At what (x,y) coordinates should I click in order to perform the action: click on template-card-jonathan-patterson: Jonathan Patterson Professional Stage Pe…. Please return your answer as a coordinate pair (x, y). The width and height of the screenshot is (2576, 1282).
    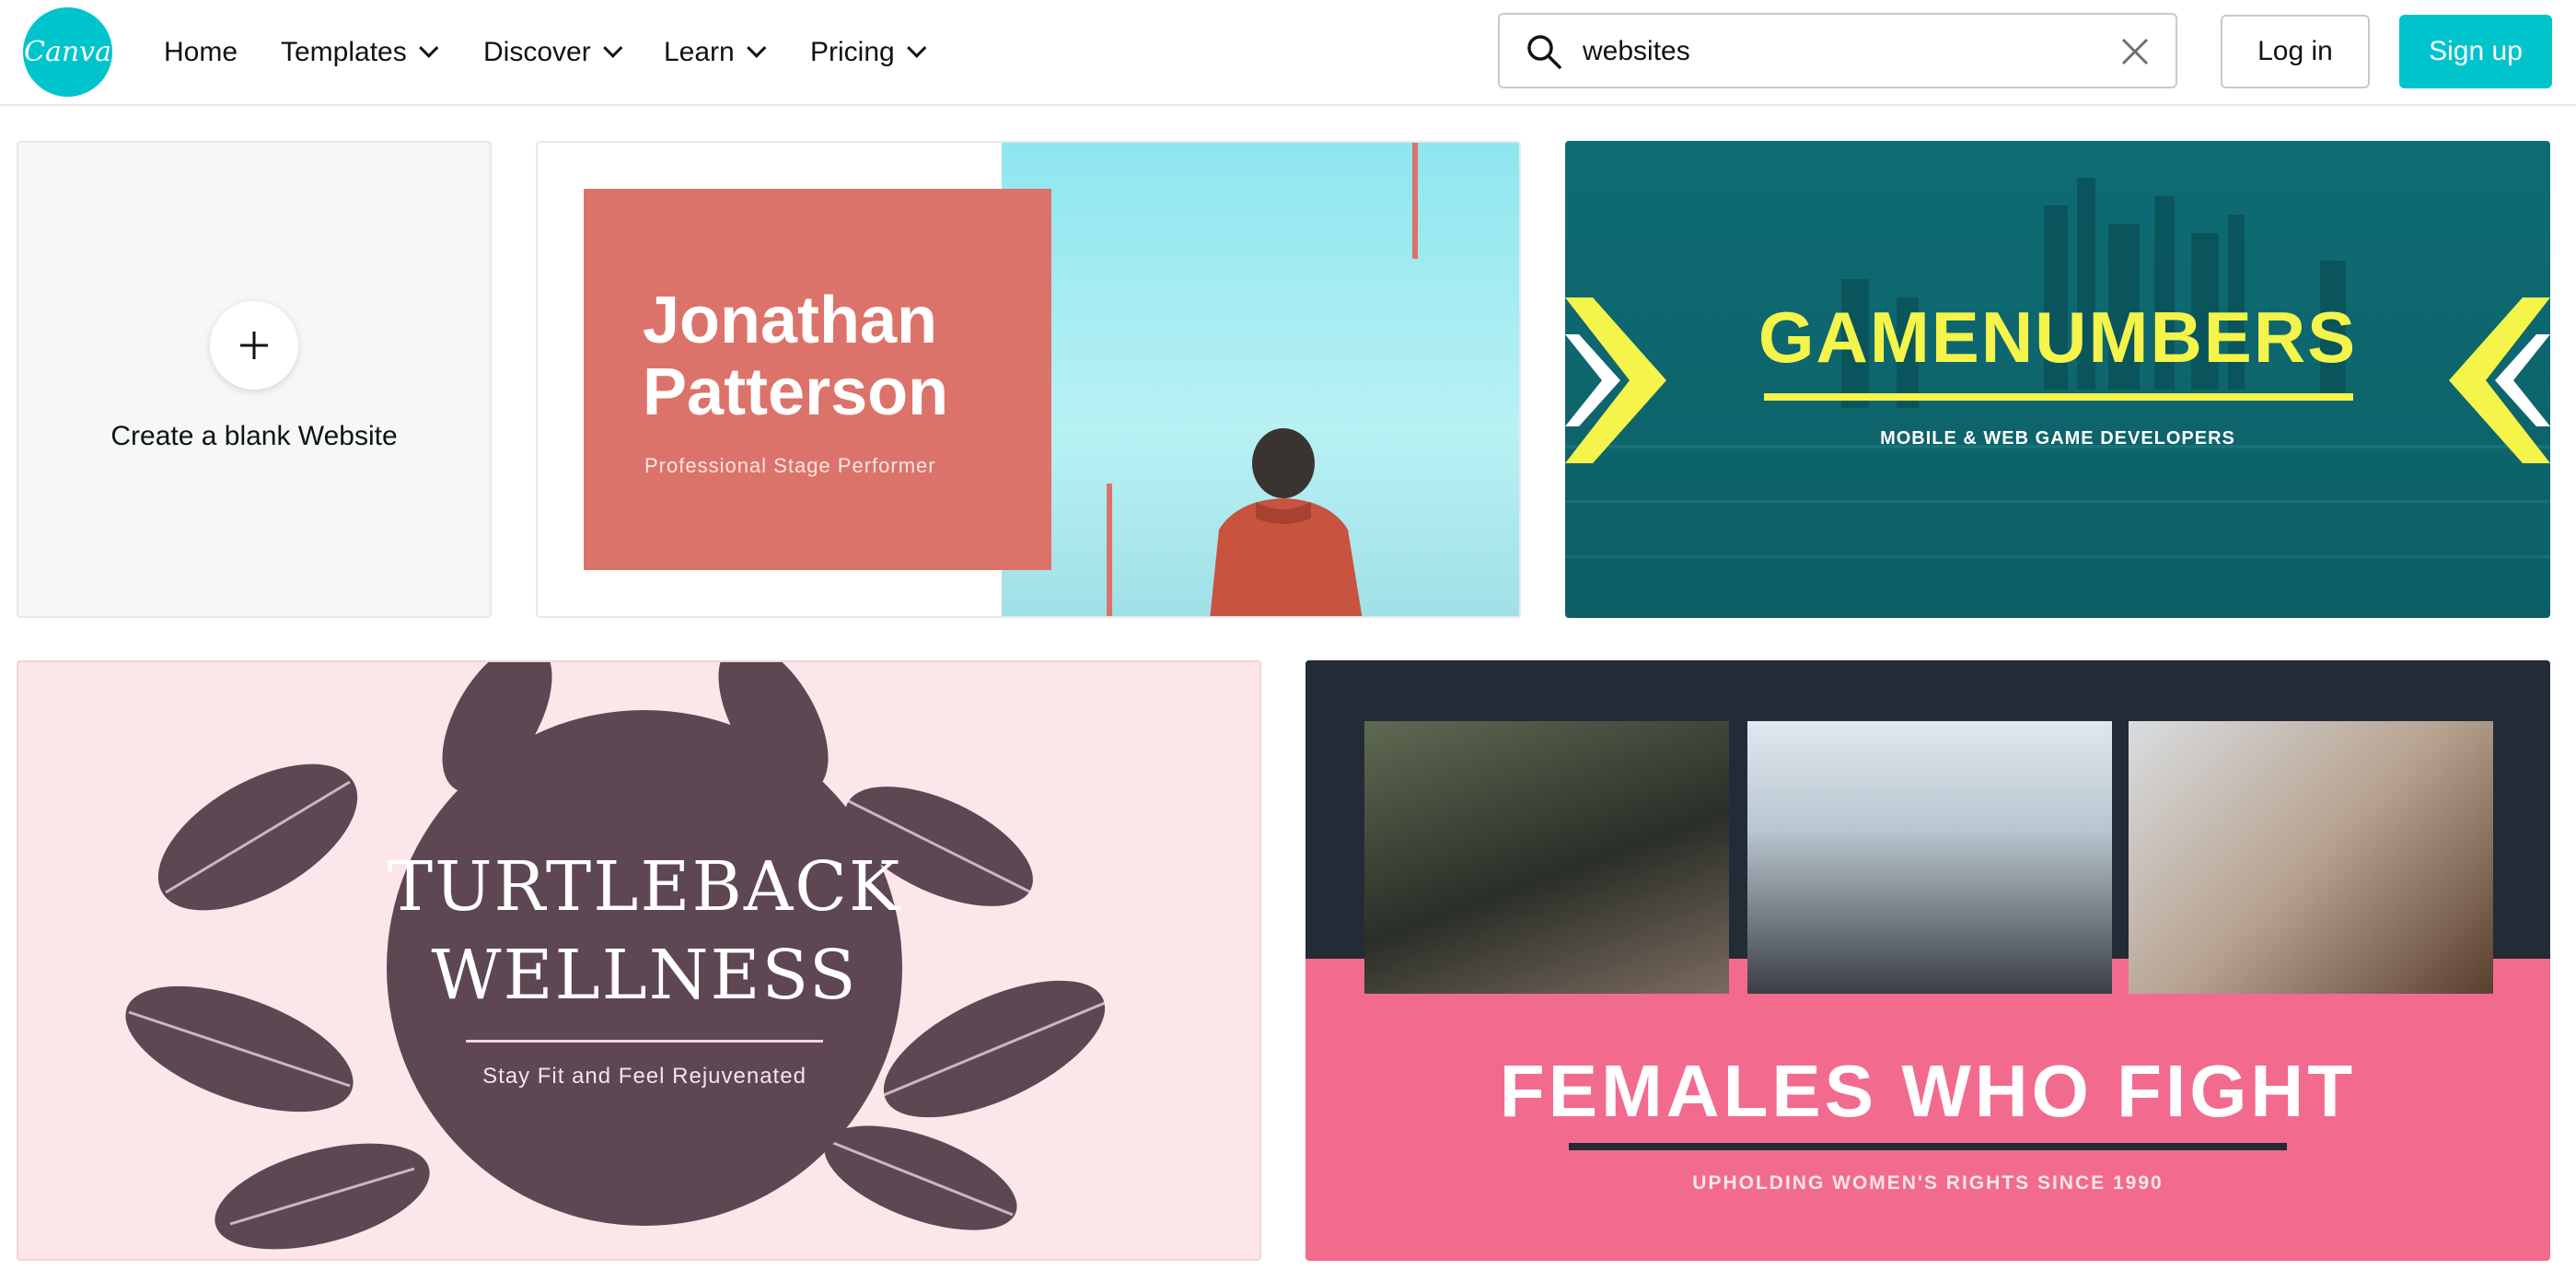
    Looking at the image, I should click on (1028, 380).